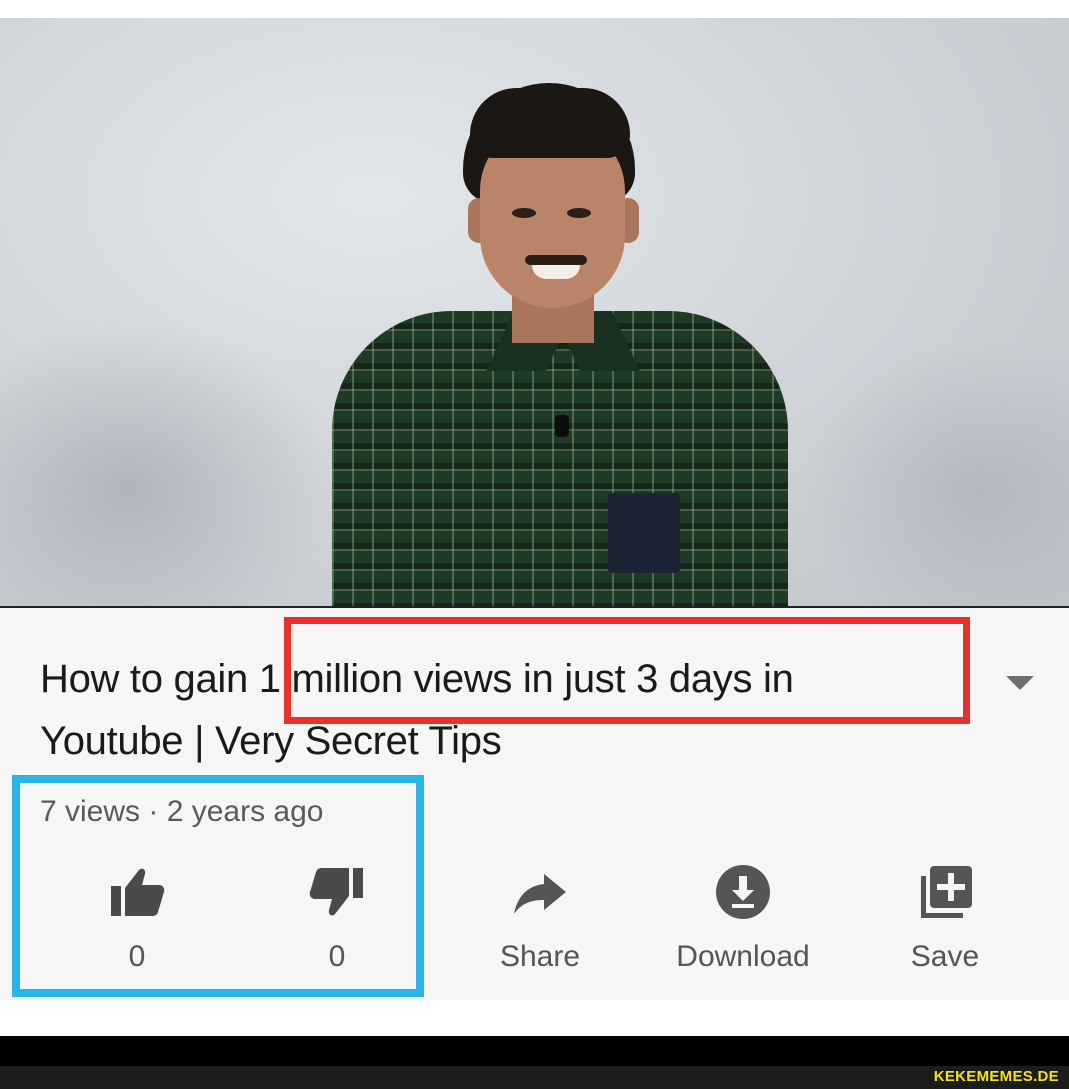 The width and height of the screenshot is (1069, 1089). I want to click on eye-left, so click(524, 213).